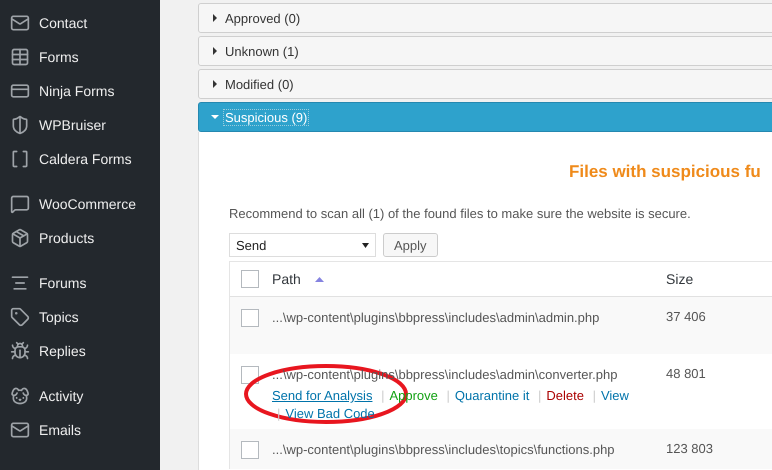  I want to click on dropdown-arrow-icon, so click(365, 245).